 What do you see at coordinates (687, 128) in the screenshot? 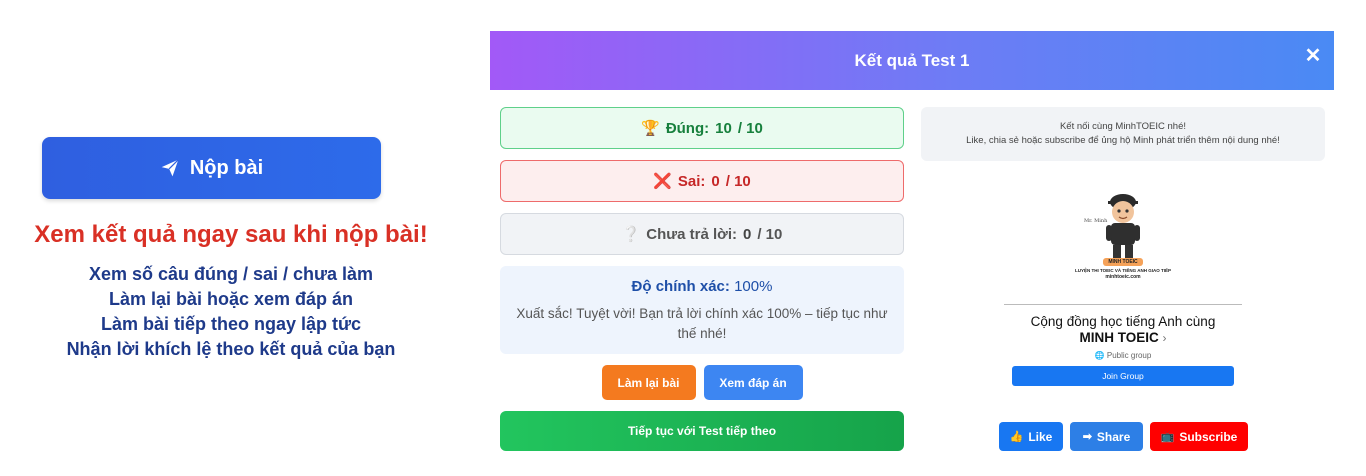
I see `correct-label: Đúng:` at bounding box center [687, 128].